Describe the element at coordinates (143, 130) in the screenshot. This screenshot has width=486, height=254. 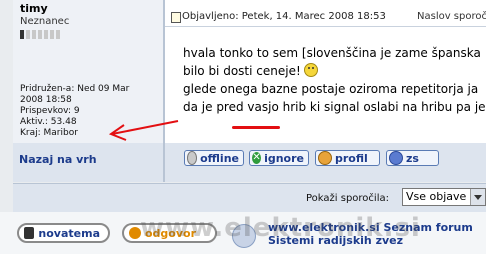
I see `red-arrow-annotation` at that location.